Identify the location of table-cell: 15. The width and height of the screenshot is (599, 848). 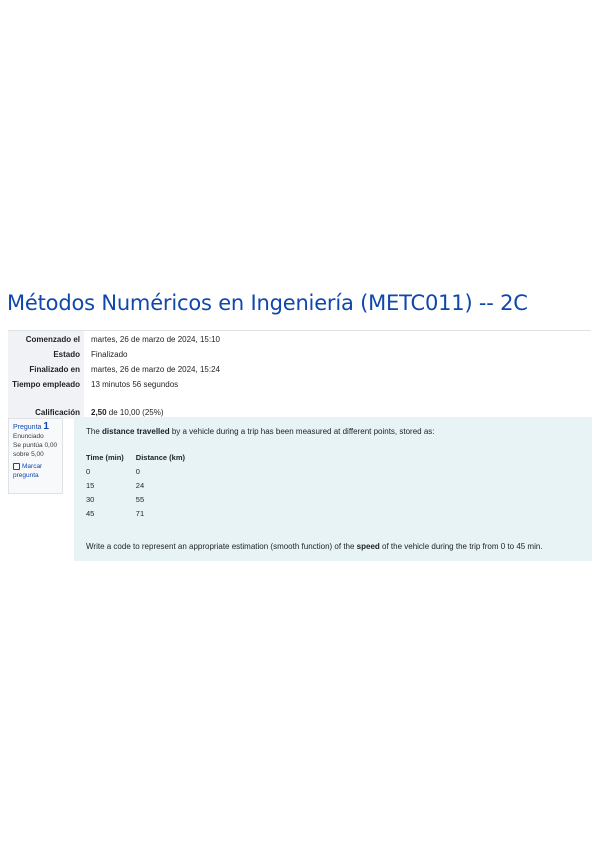
(90, 485).